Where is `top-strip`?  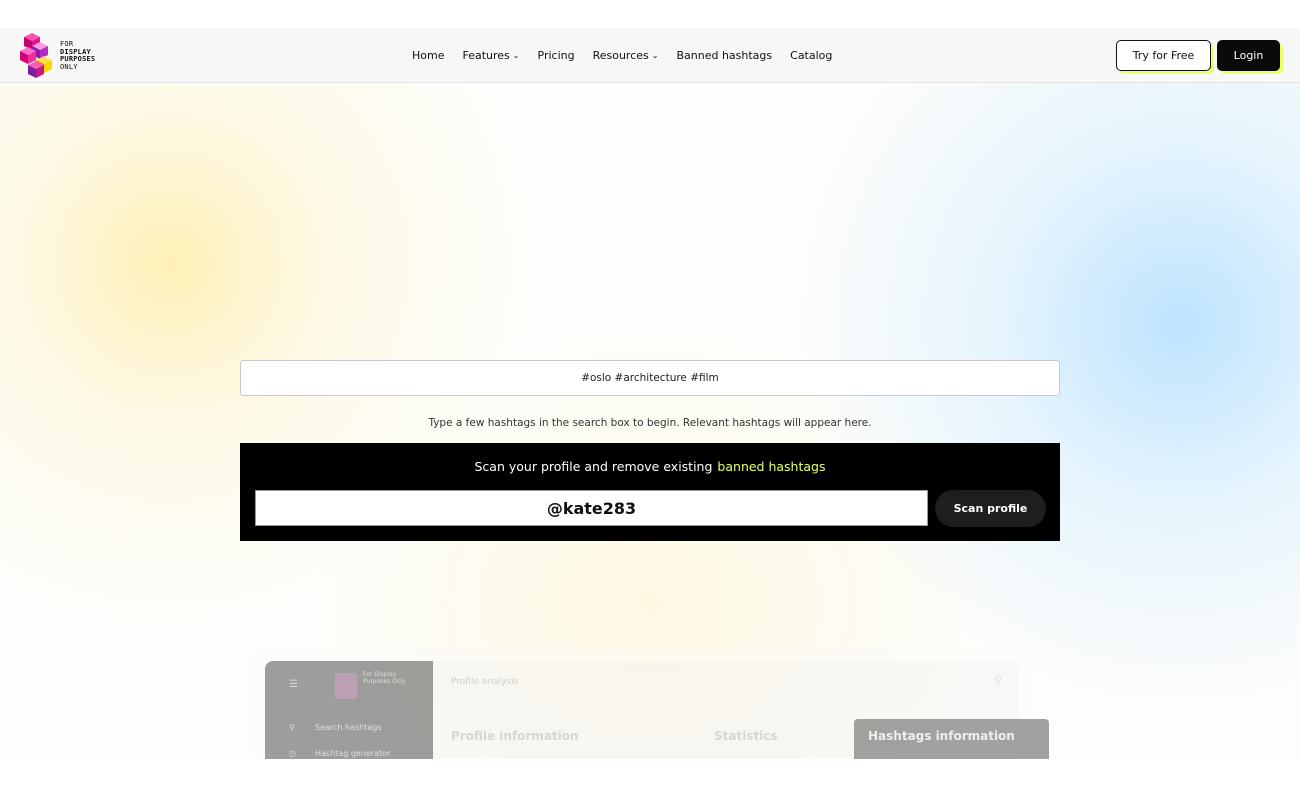
top-strip is located at coordinates (650, 14).